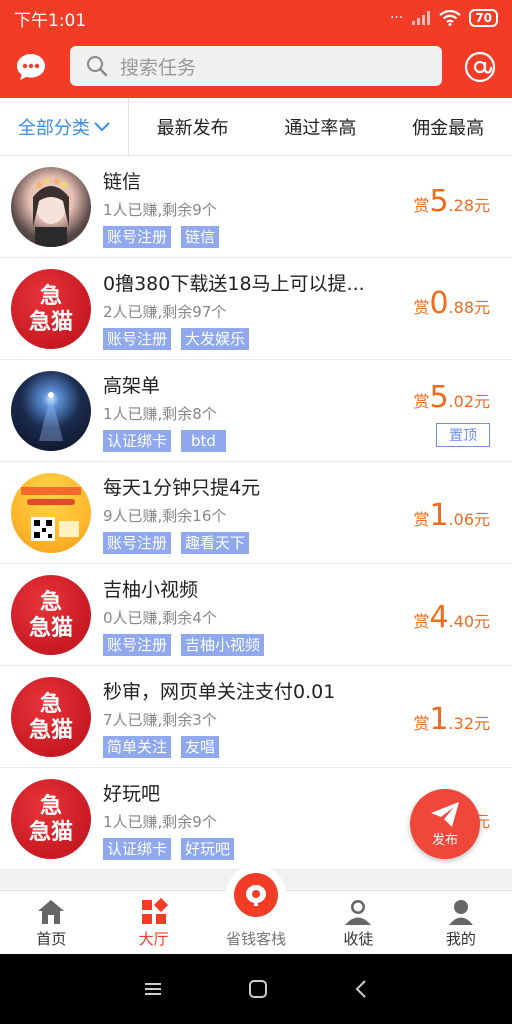  What do you see at coordinates (448, 126) in the screenshot?
I see `filter-commission: 佣金最高` at bounding box center [448, 126].